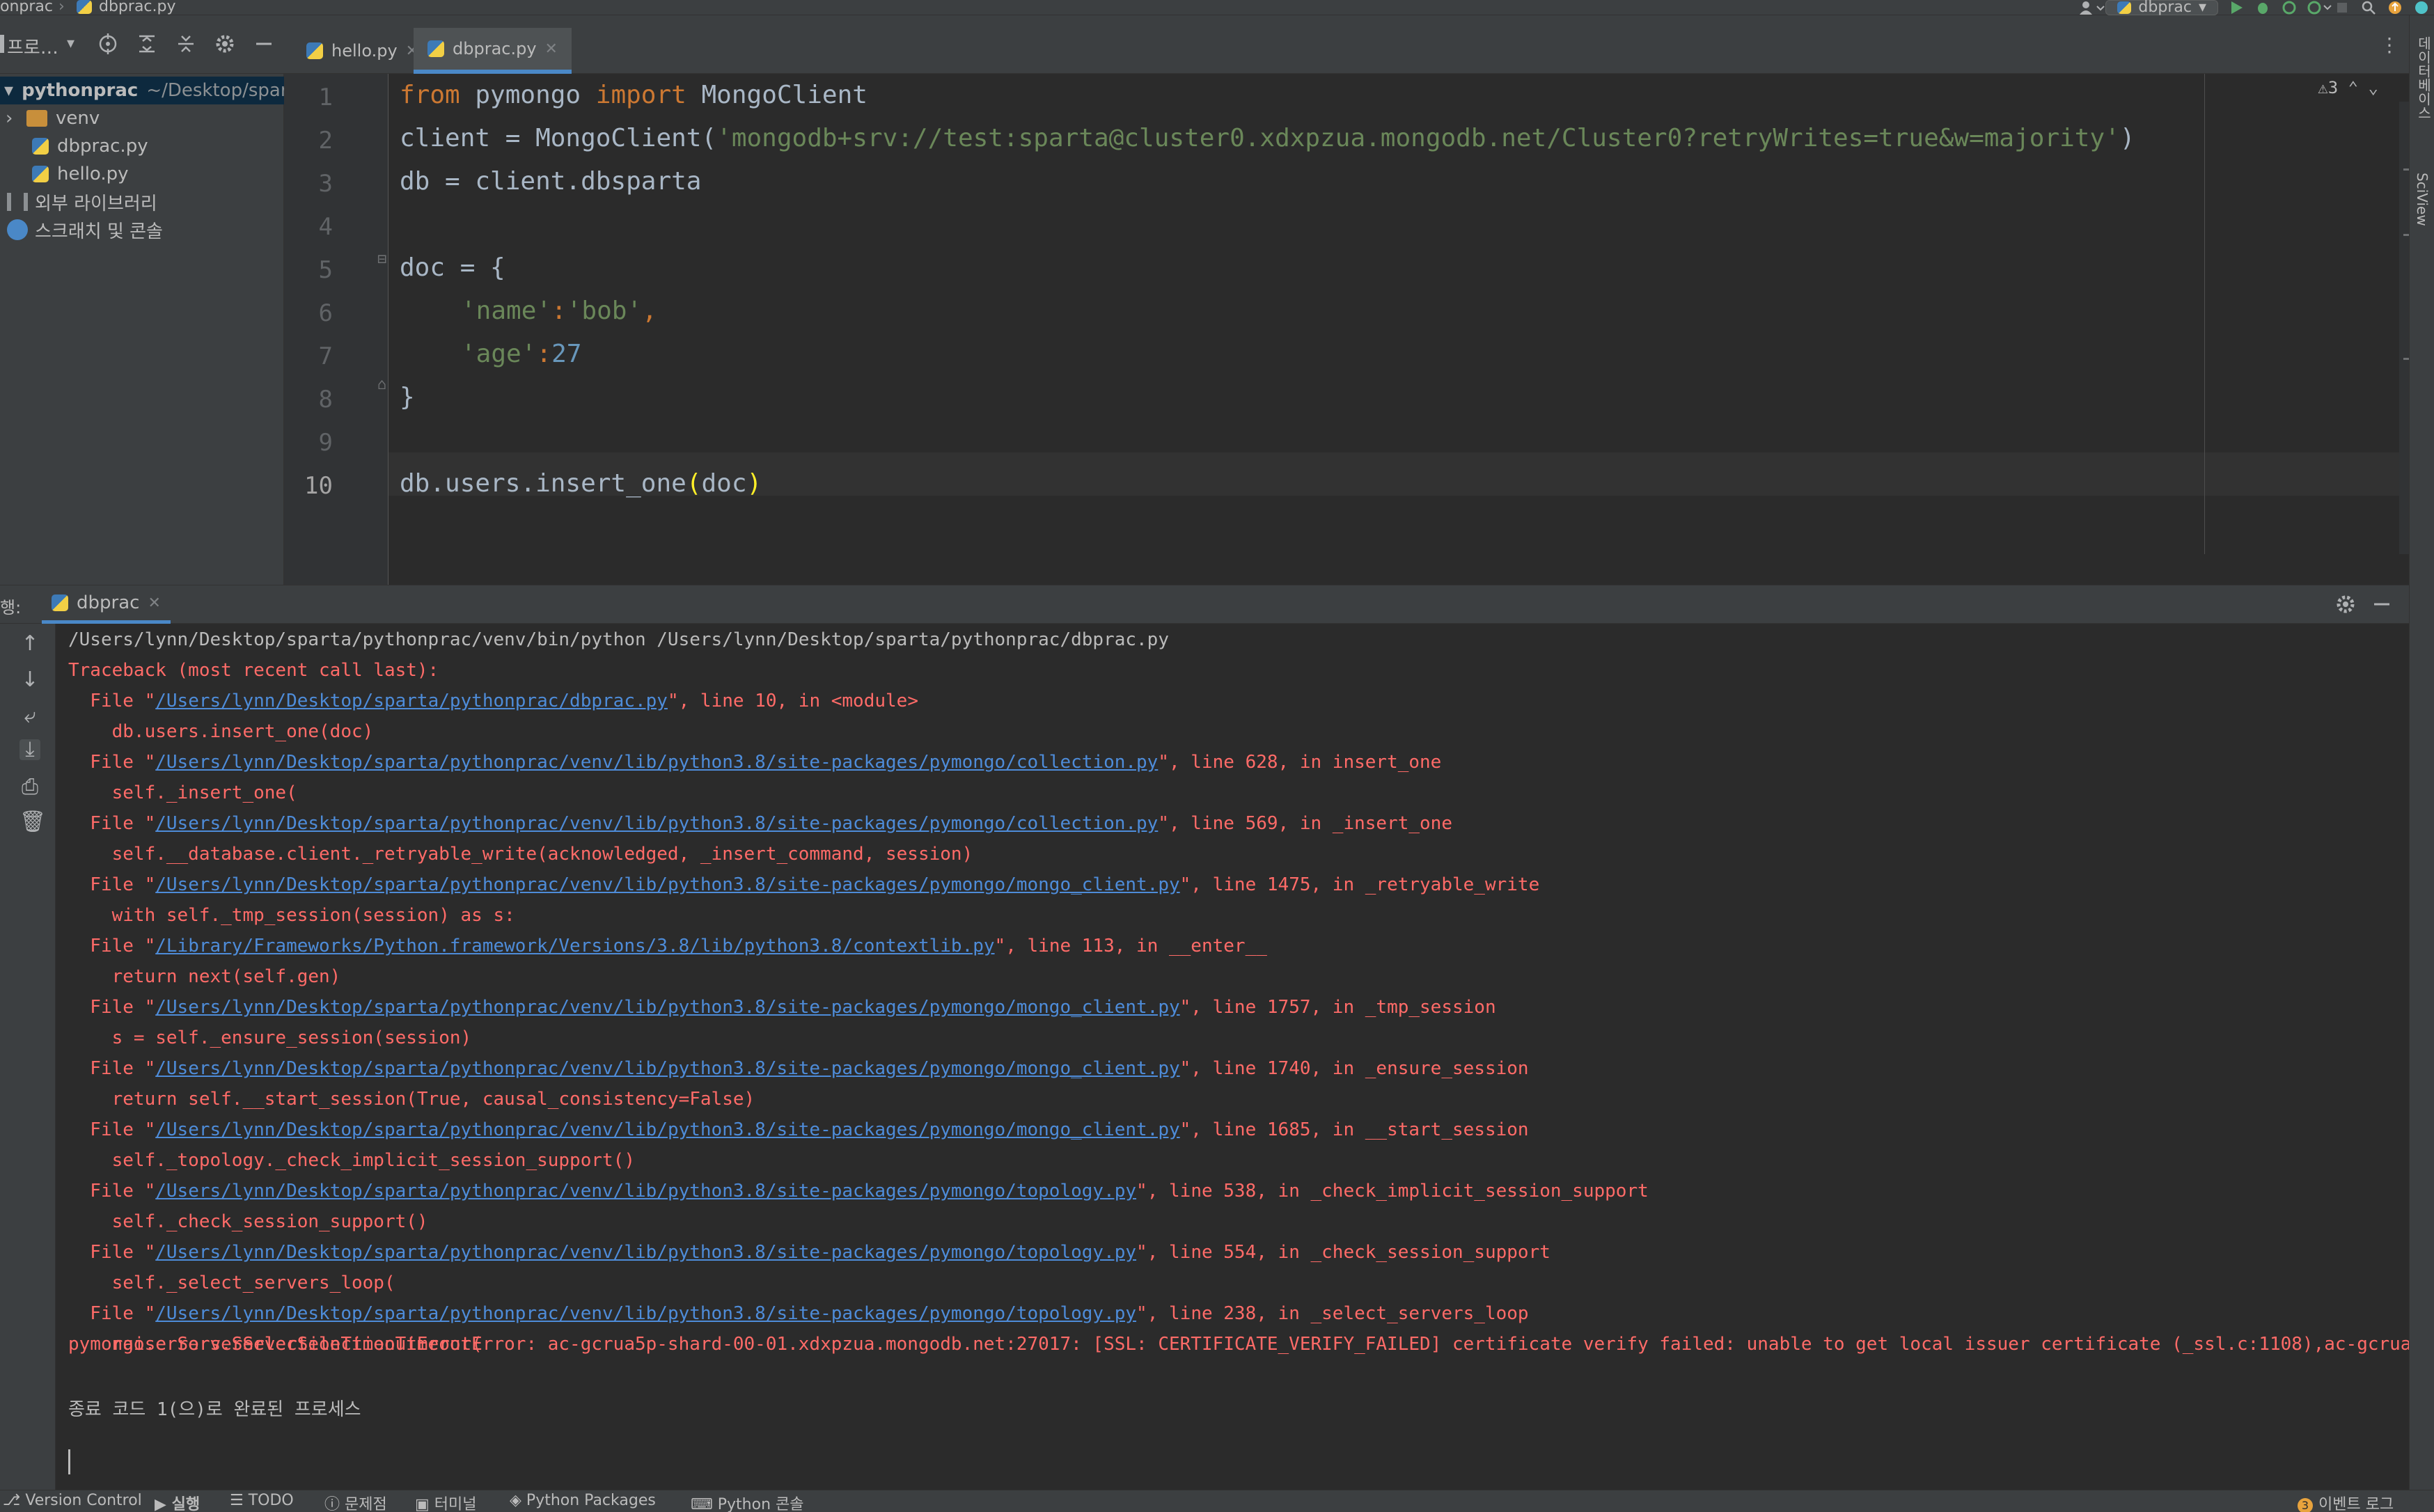 This screenshot has width=2434, height=1512. What do you see at coordinates (2305, 1505) in the screenshot?
I see `event-count-badge: 3` at bounding box center [2305, 1505].